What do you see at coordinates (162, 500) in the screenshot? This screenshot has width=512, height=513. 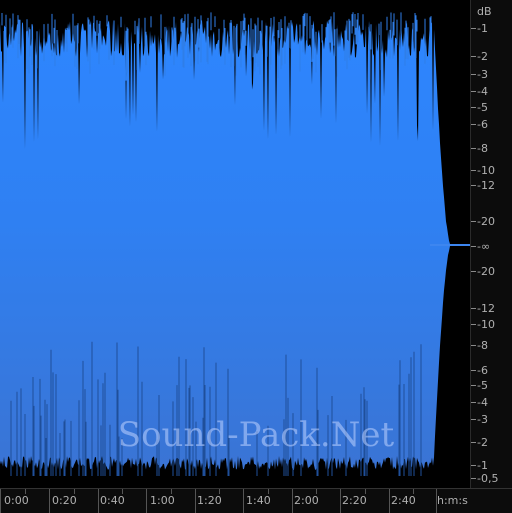 I see `time-label: 1:00` at bounding box center [162, 500].